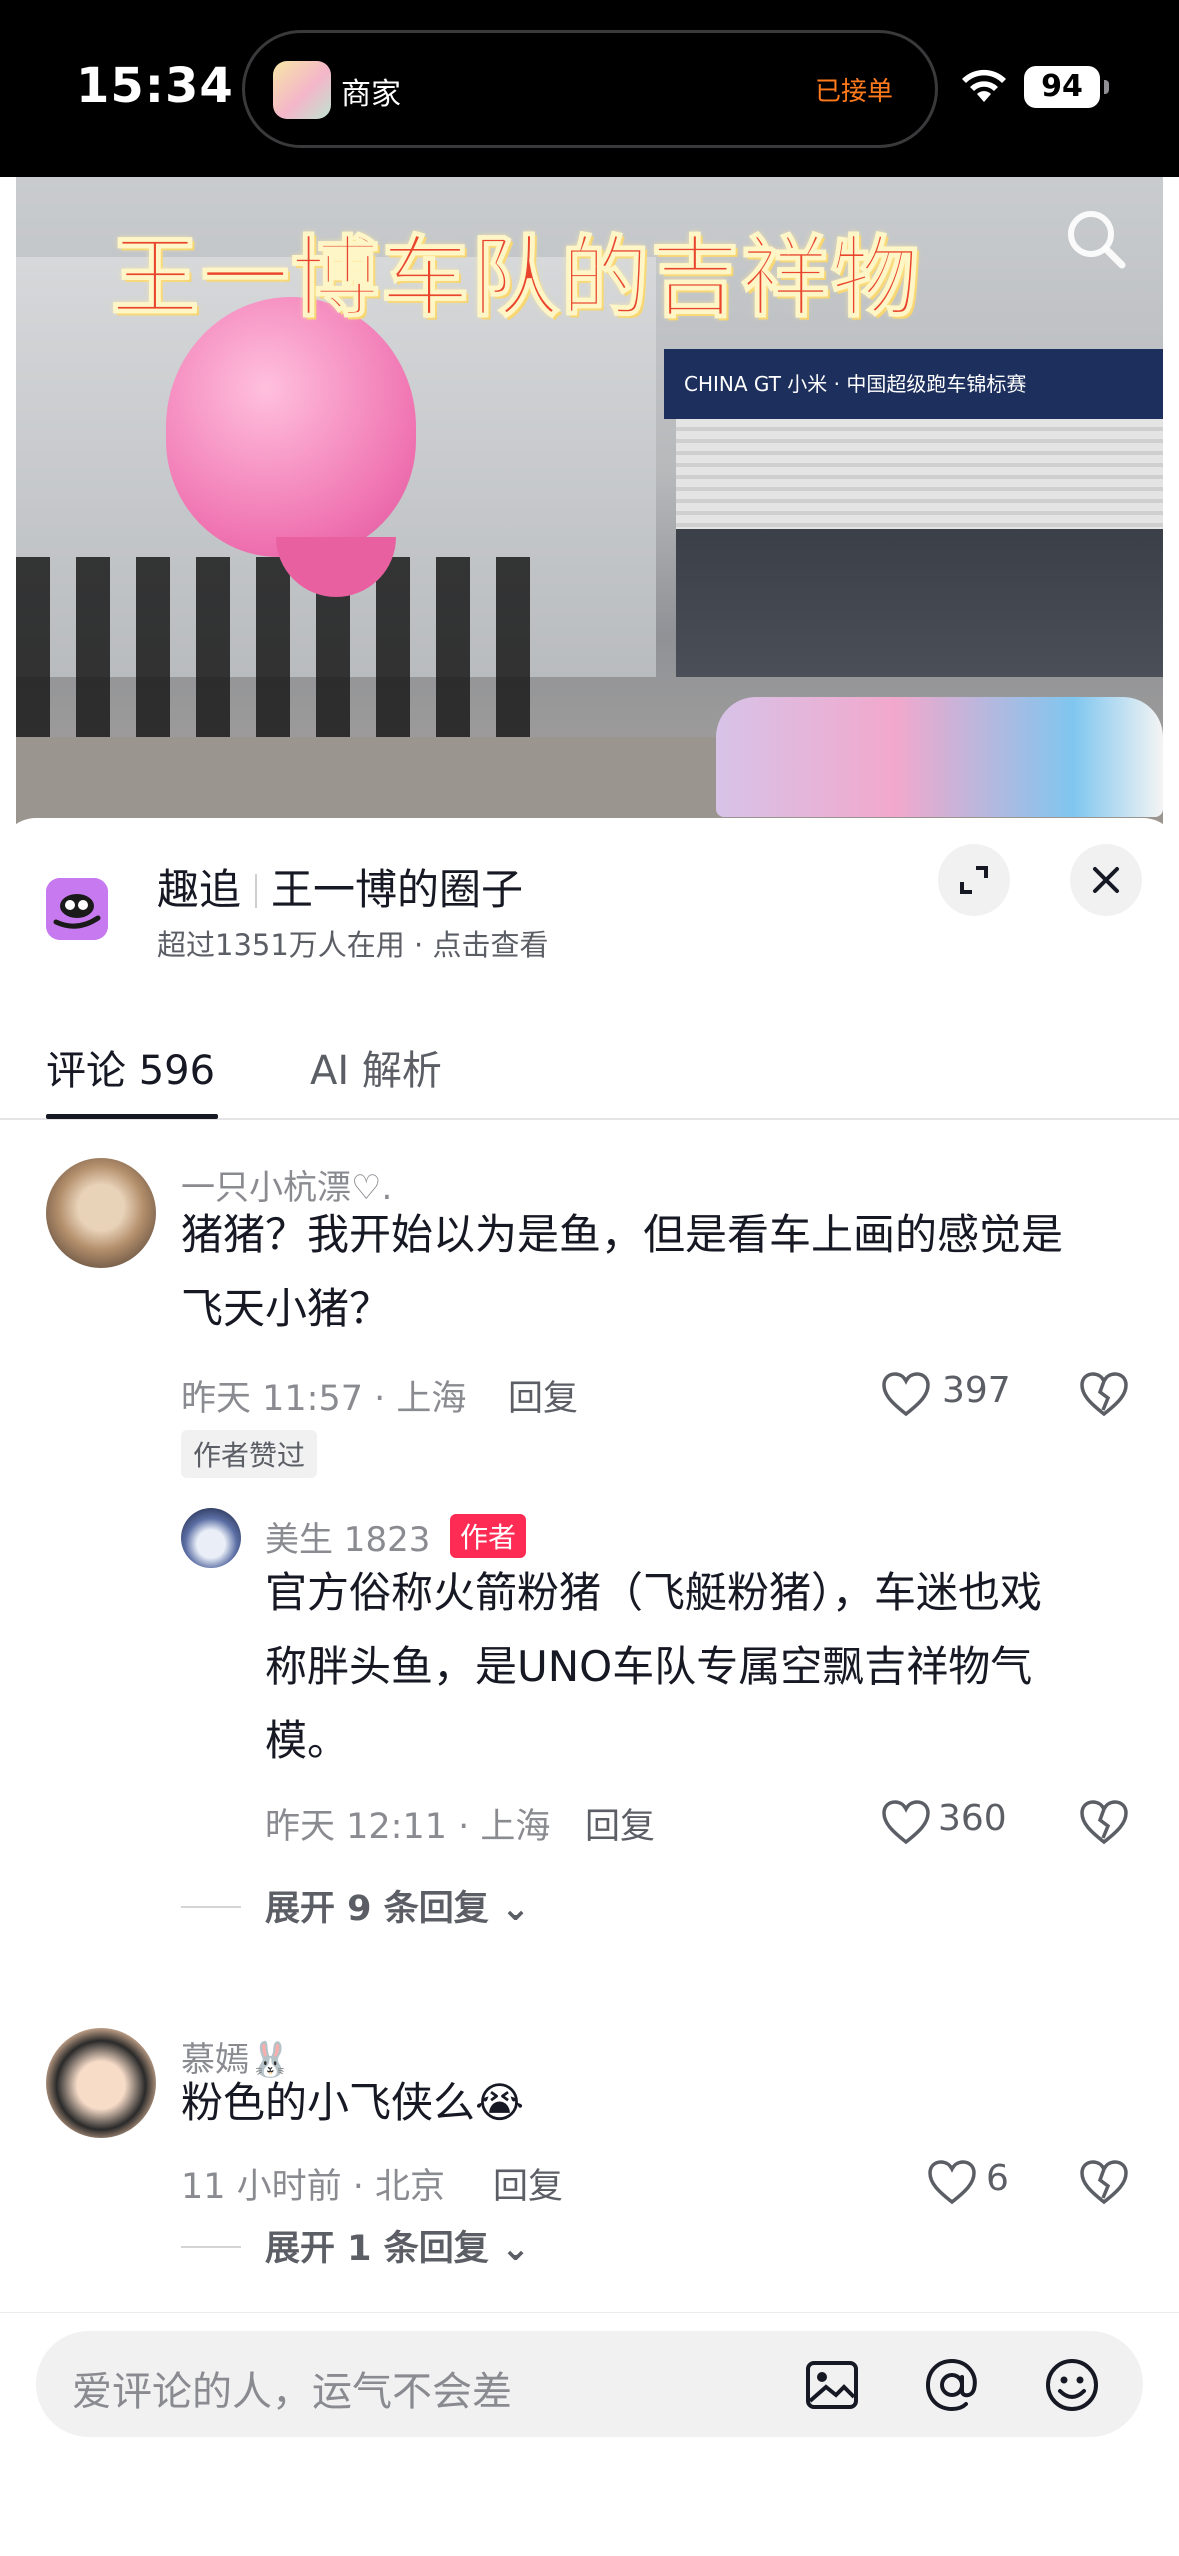  I want to click on reply-username: 美生 1823, so click(347, 1536).